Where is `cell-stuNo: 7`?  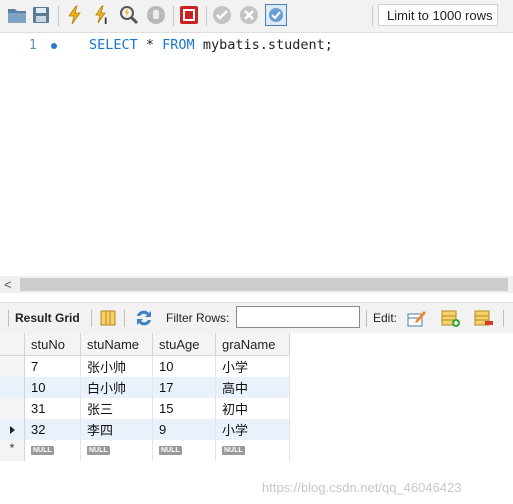
cell-stuNo: 7 is located at coordinates (52, 366).